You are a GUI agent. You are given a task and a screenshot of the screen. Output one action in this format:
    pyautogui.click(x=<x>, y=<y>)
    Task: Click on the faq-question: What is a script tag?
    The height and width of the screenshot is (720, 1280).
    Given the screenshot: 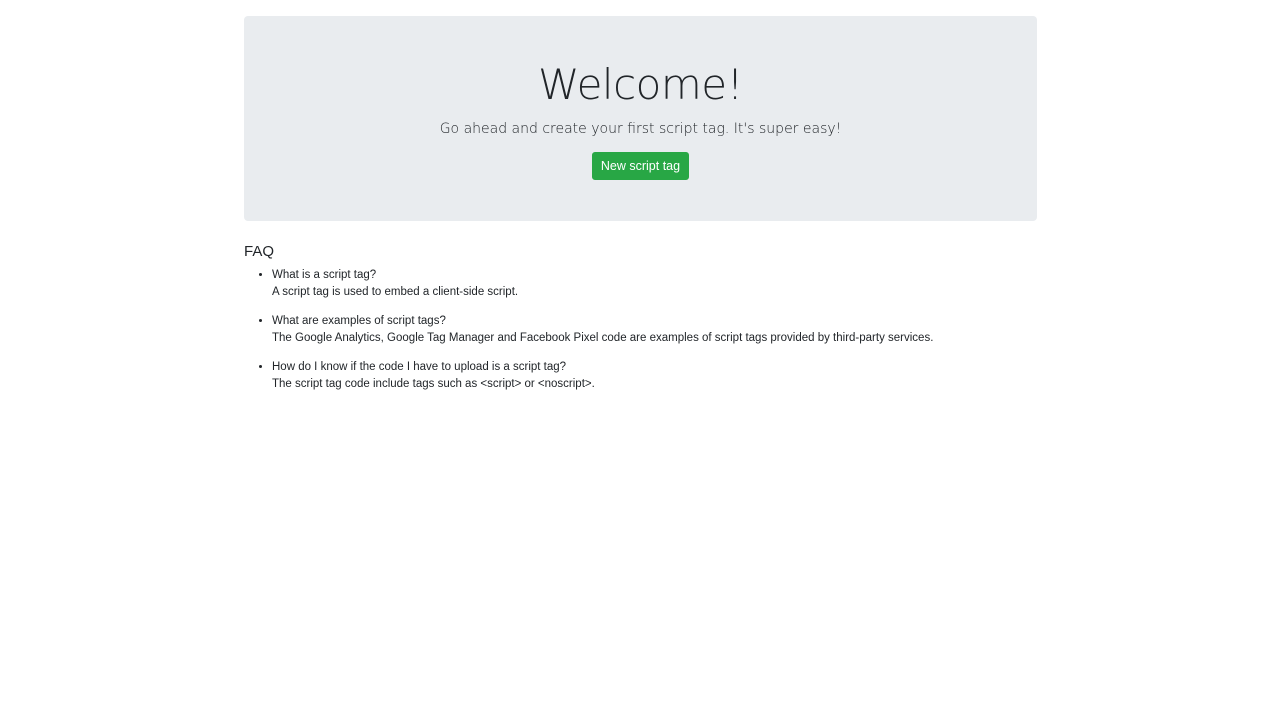 What is the action you would take?
    pyautogui.click(x=324, y=275)
    